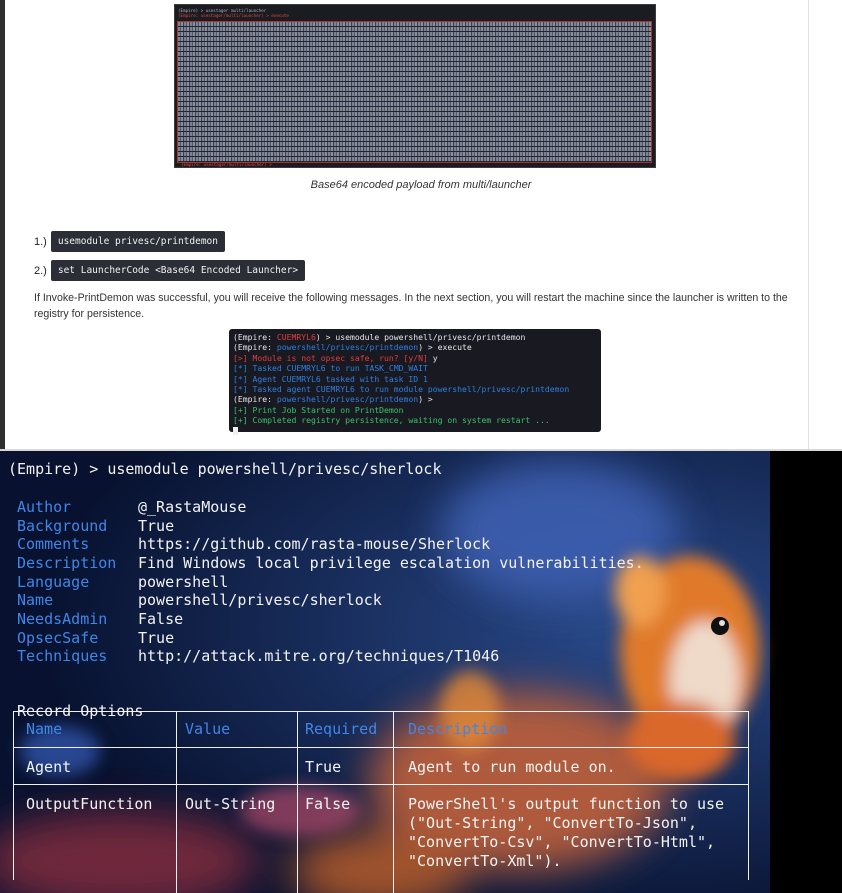 Image resolution: width=842 pixels, height=893 pixels. I want to click on column-header-name: Name, so click(44, 729).